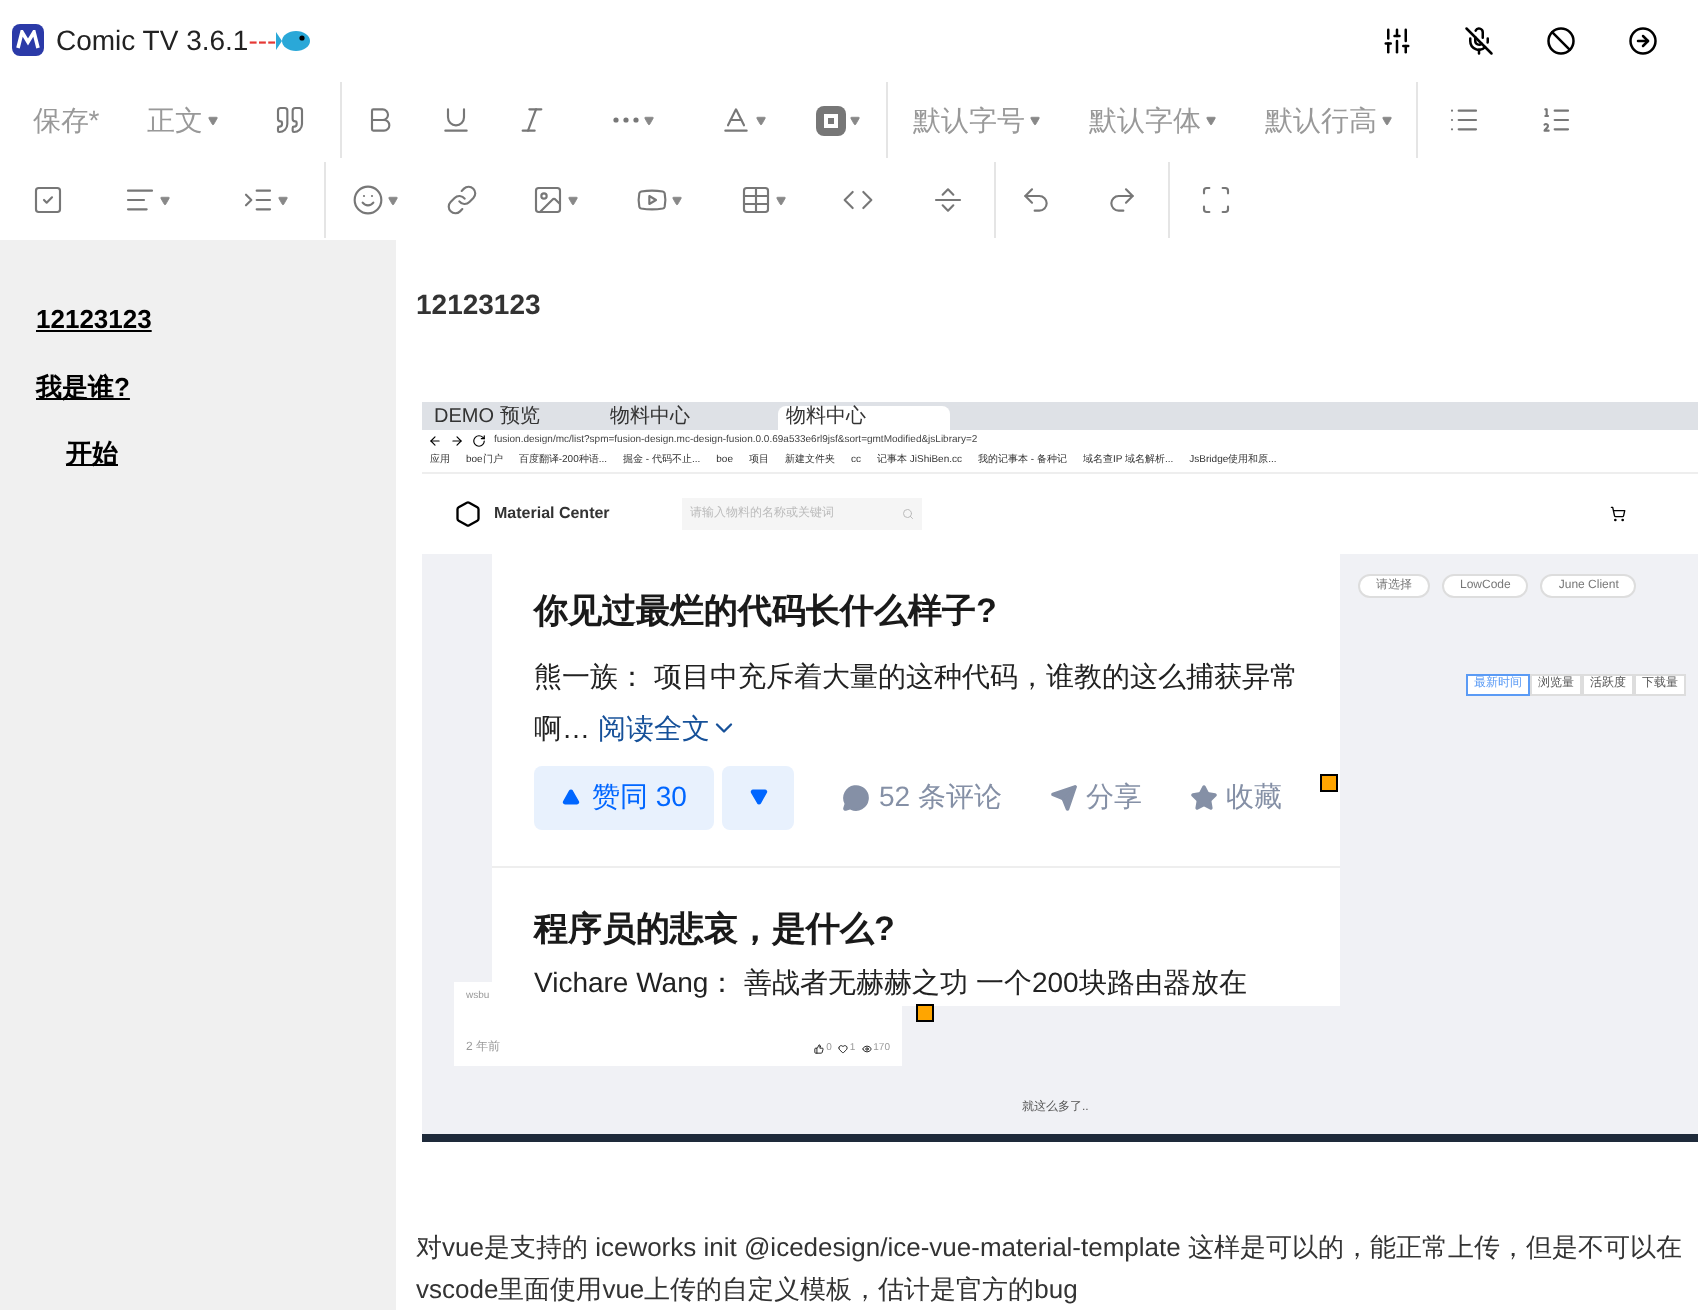 The height and width of the screenshot is (1310, 1698). I want to click on up-triangle-icon, so click(571, 797).